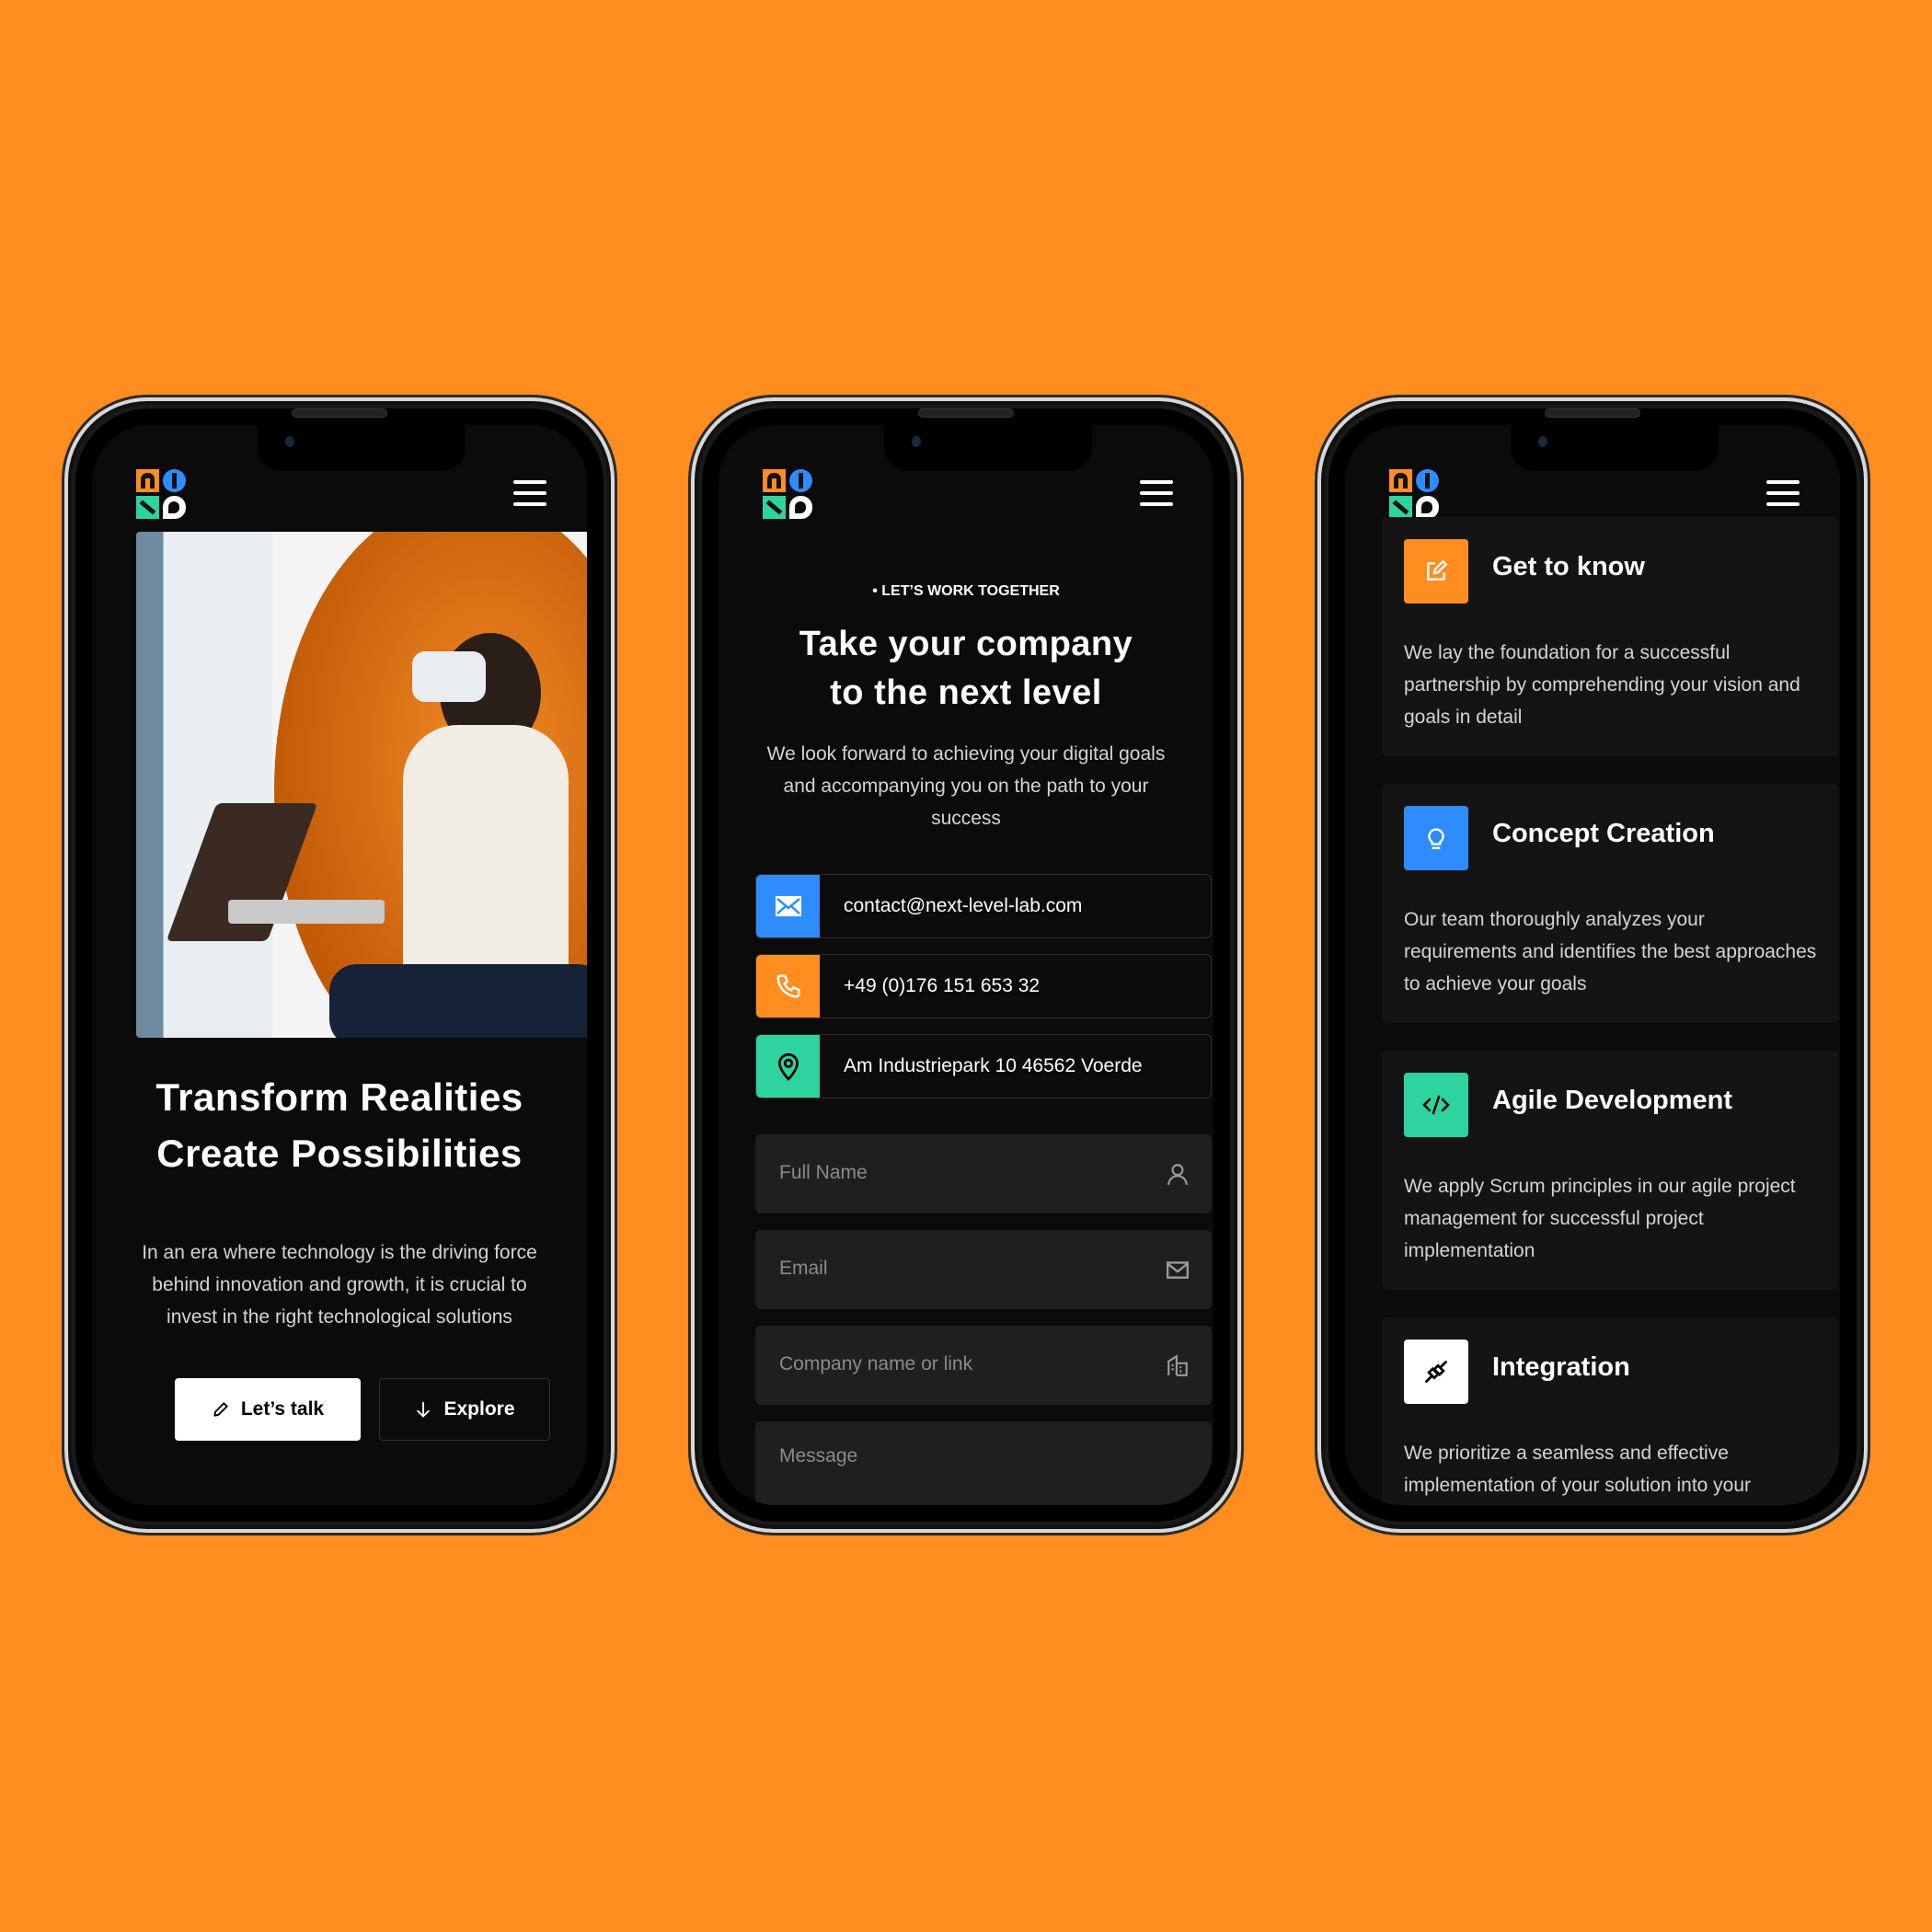 Image resolution: width=1932 pixels, height=1932 pixels. Describe the element at coordinates (803, 1268) in the screenshot. I see `email-placeholder: Email` at that location.